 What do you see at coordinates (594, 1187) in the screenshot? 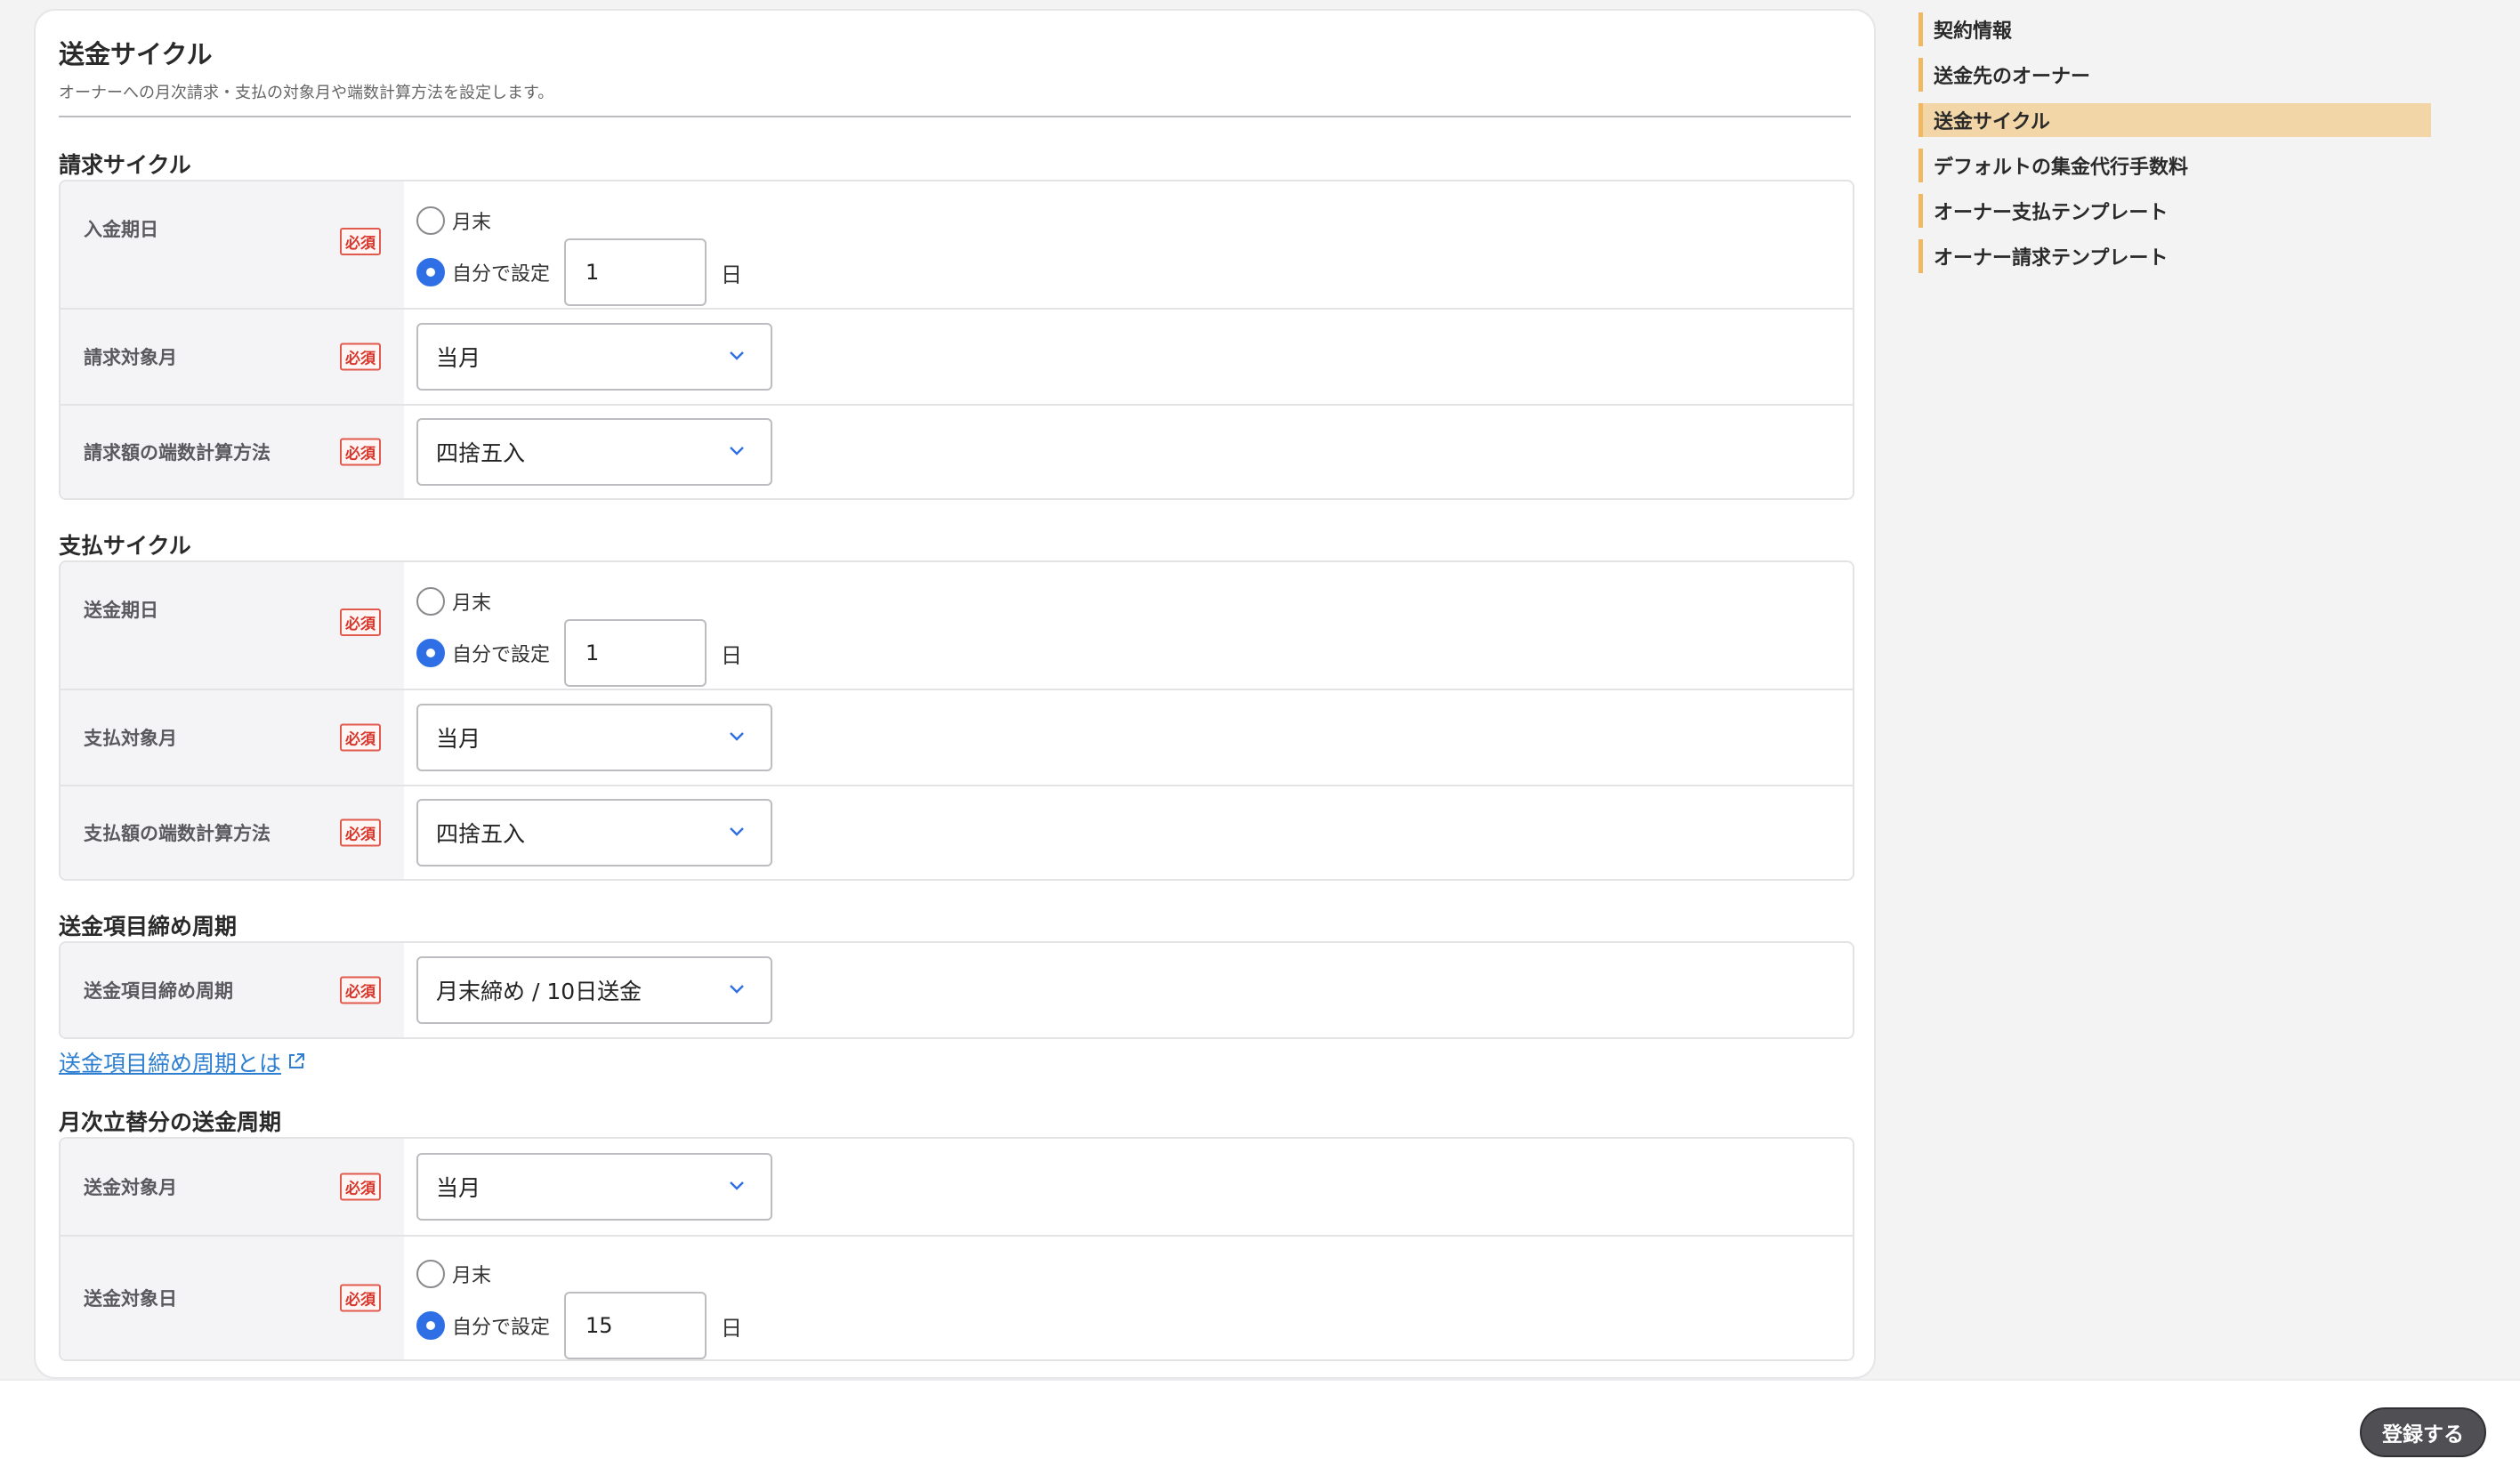
I see `advance-target-month-select: 当月` at bounding box center [594, 1187].